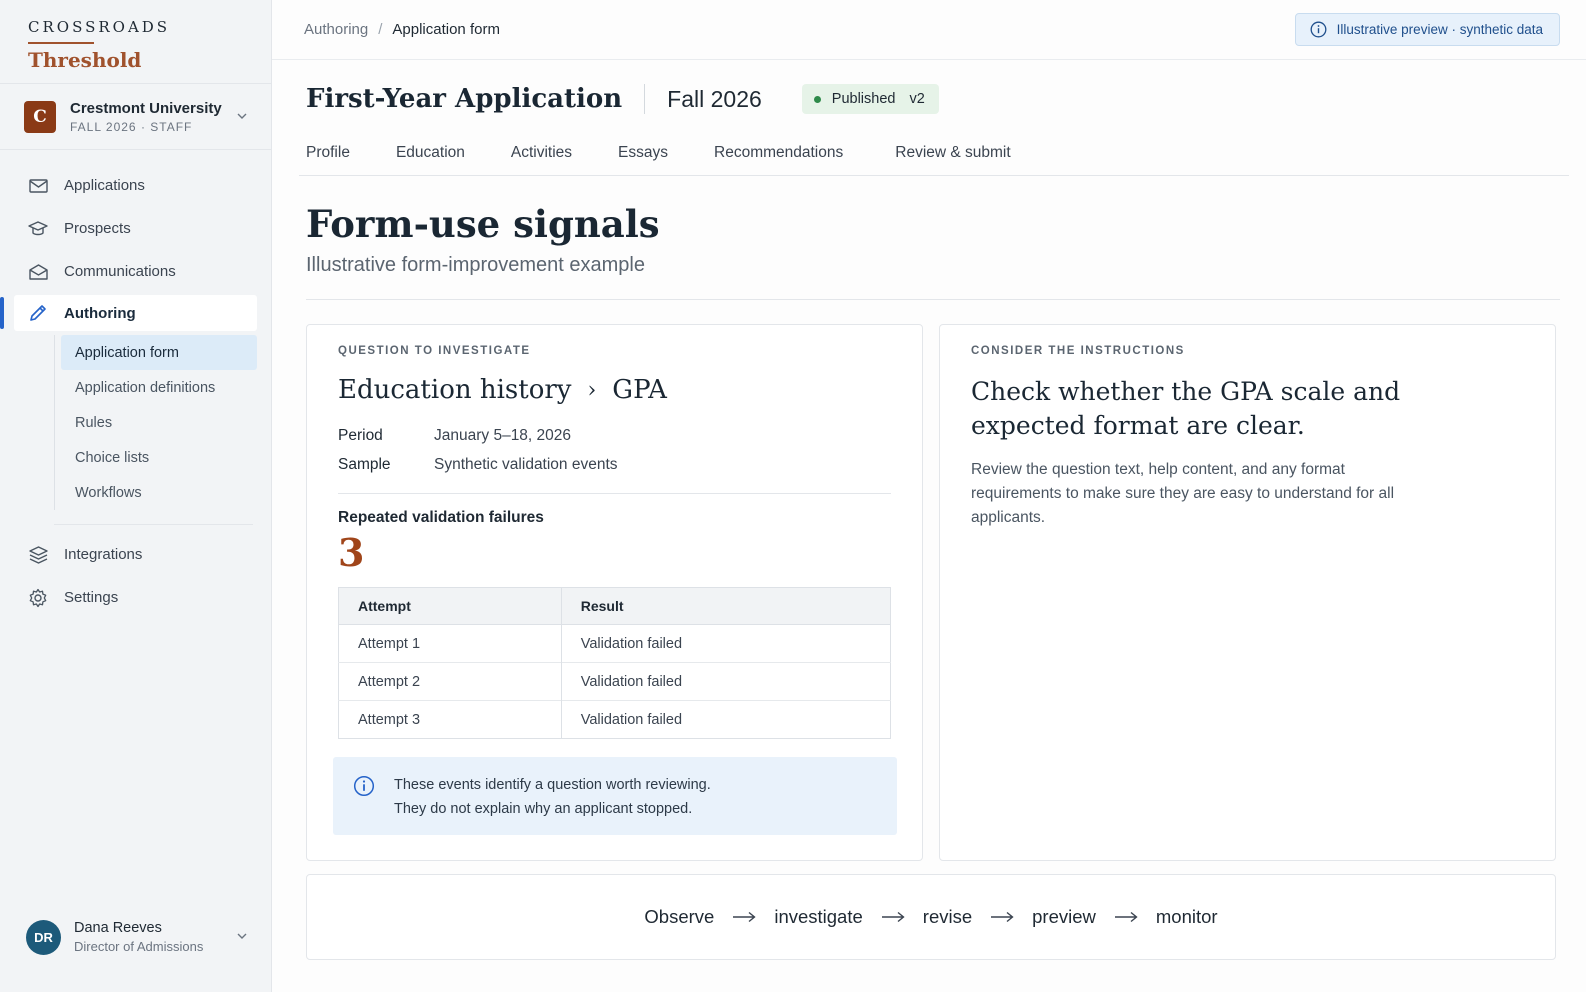 This screenshot has height=992, width=1586. Describe the element at coordinates (135, 228) in the screenshot. I see `sidebar-item-prospects: Prospects` at that location.